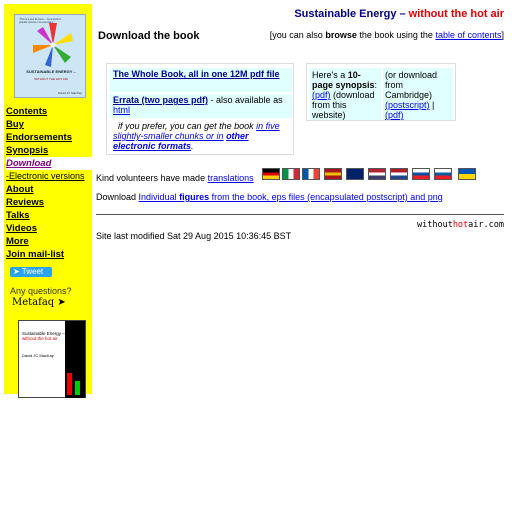 The image size is (512, 512). I want to click on flag-italy-icon, so click(291, 174).